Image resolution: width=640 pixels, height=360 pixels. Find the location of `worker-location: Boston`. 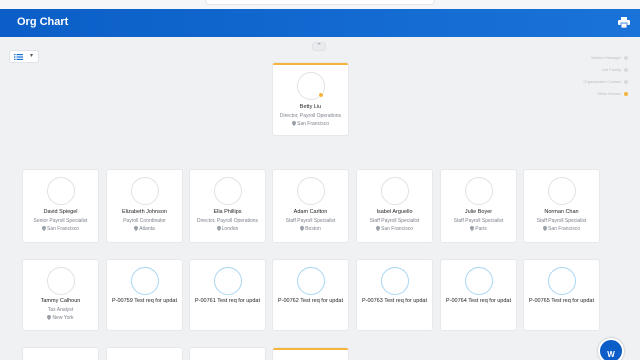

worker-location: Boston is located at coordinates (310, 229).